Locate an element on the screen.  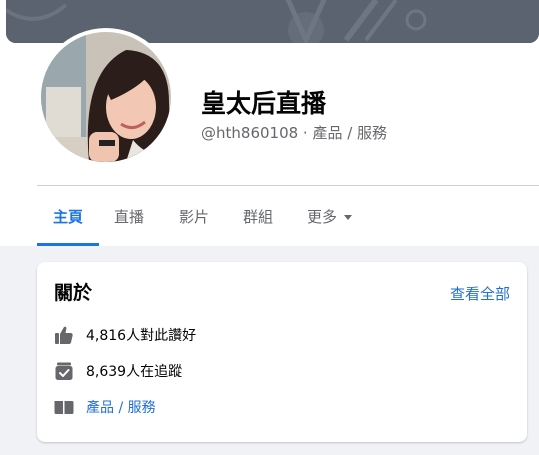
followers-count: 8,639人在追蹤 is located at coordinates (134, 372).